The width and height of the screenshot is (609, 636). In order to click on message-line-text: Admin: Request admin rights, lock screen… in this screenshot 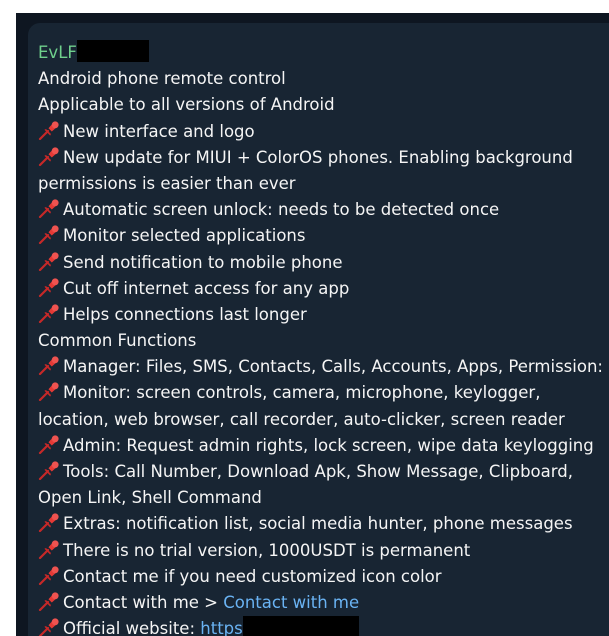, I will do `click(328, 445)`.